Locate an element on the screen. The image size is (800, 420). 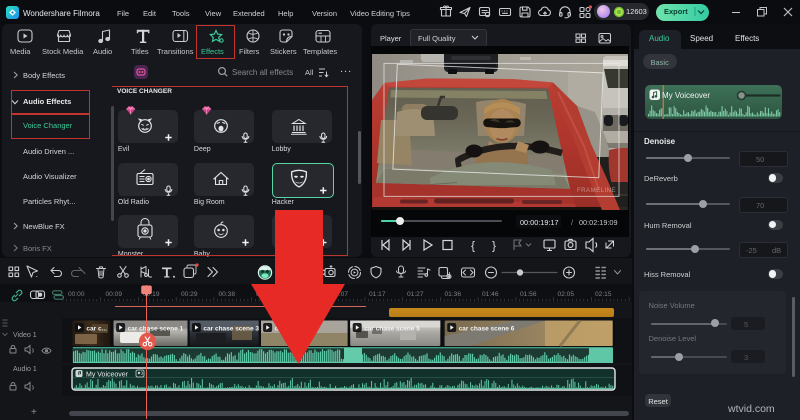
svg-text: 02:05 is located at coordinates (566, 294).